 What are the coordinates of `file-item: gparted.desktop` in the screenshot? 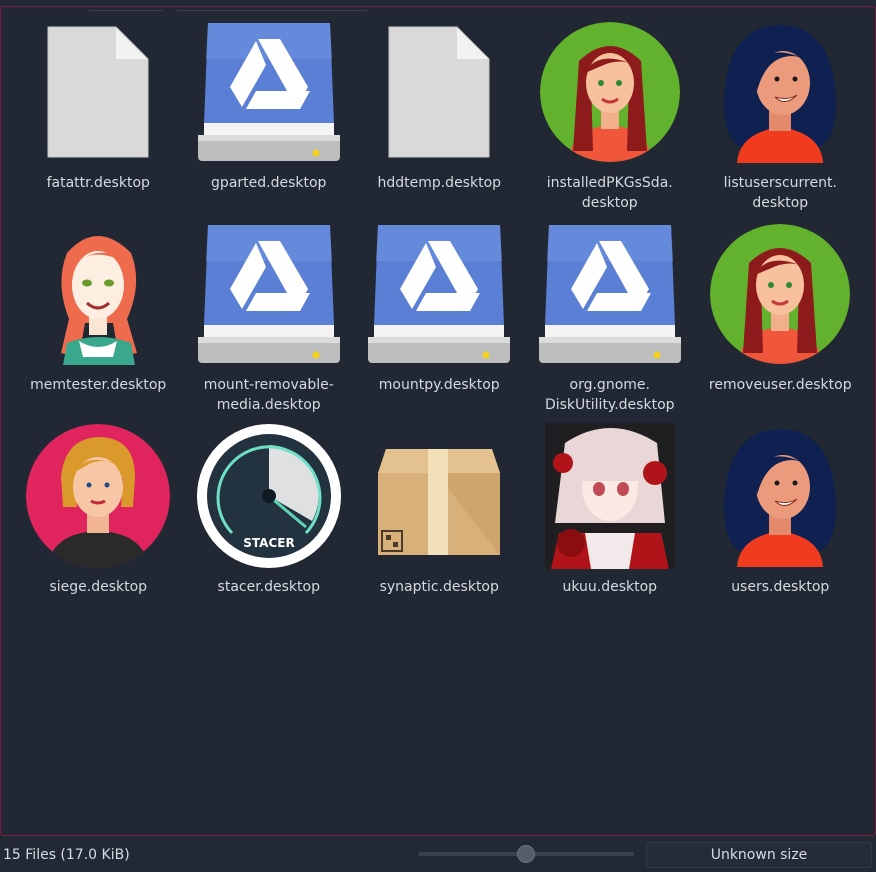 It's located at (269, 120).